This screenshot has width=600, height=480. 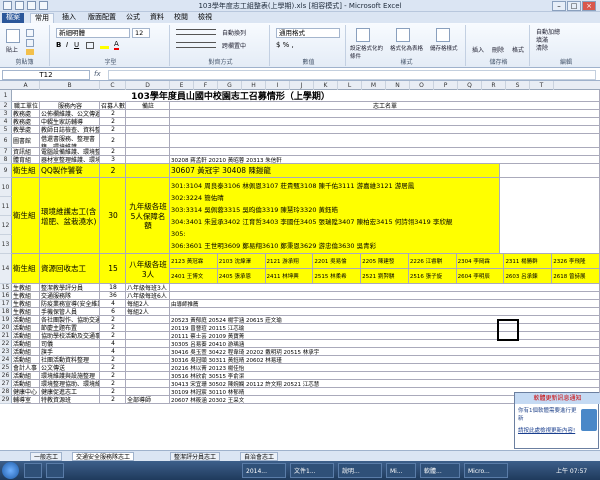 I want to click on recycle-volunteer: 2123 黃冠霖, so click(x=194, y=261).